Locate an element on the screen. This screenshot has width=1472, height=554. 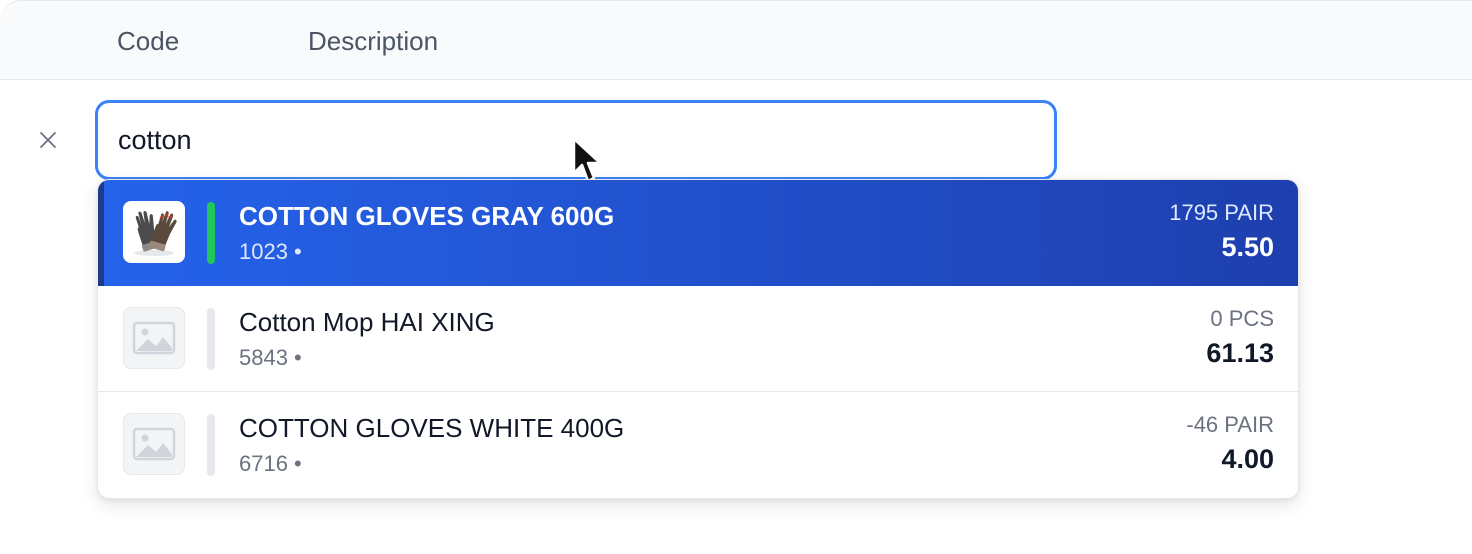
item-code: 6716 • is located at coordinates (270, 463).